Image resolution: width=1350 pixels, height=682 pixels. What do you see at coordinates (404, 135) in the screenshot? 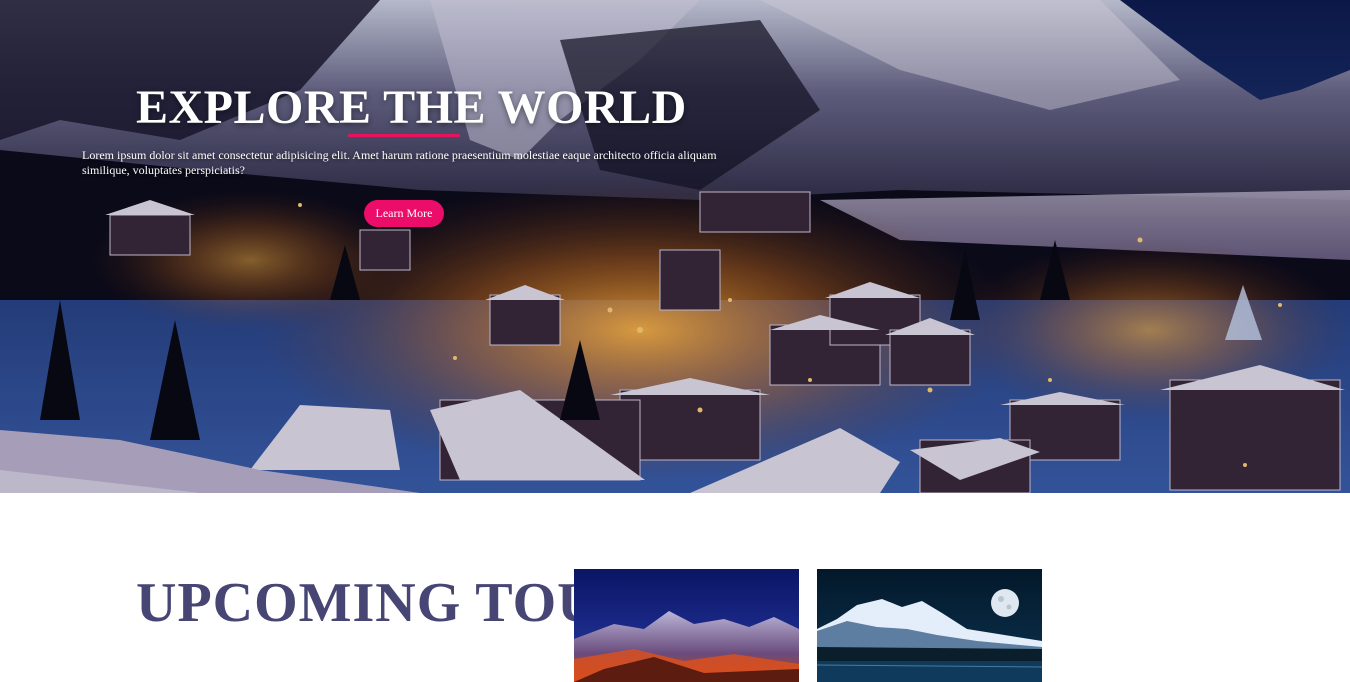
I see `hero-title-underline` at bounding box center [404, 135].